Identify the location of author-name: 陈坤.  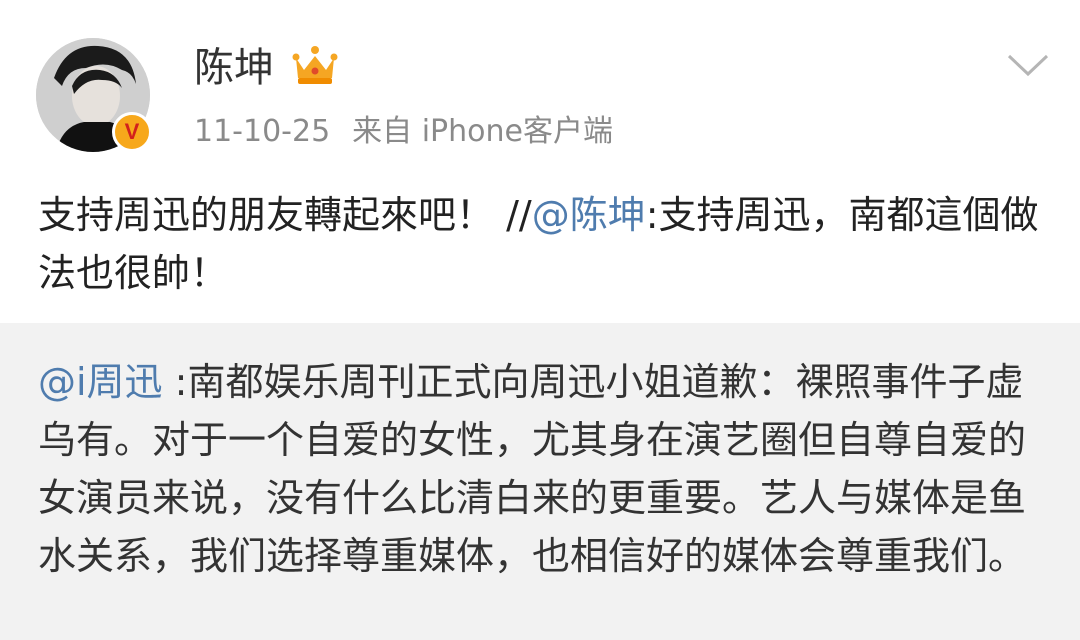
(234, 68).